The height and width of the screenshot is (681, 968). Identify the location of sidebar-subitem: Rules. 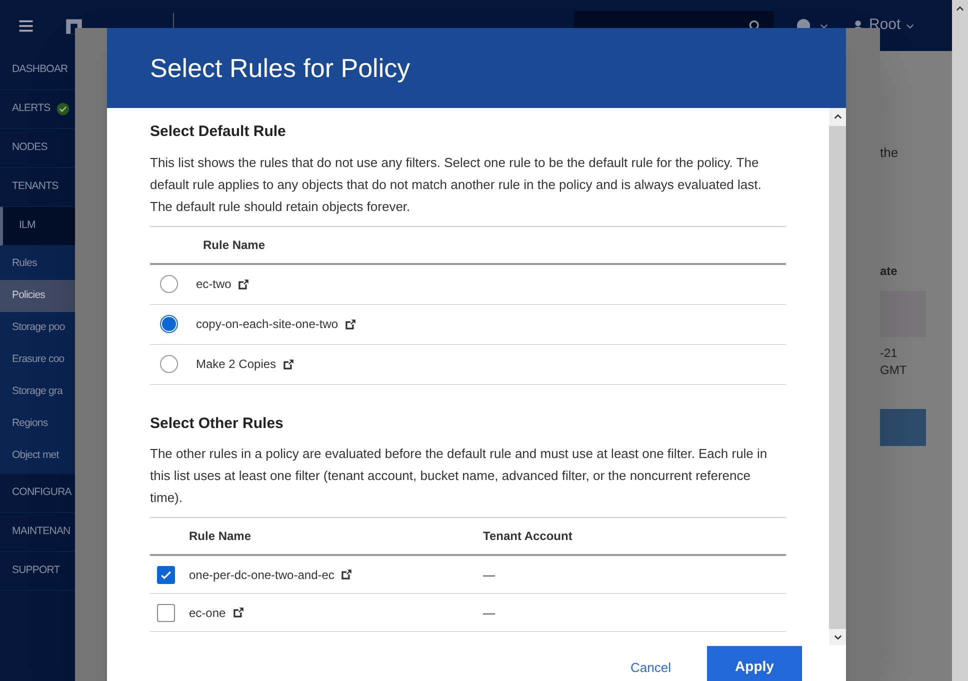
(37, 264).